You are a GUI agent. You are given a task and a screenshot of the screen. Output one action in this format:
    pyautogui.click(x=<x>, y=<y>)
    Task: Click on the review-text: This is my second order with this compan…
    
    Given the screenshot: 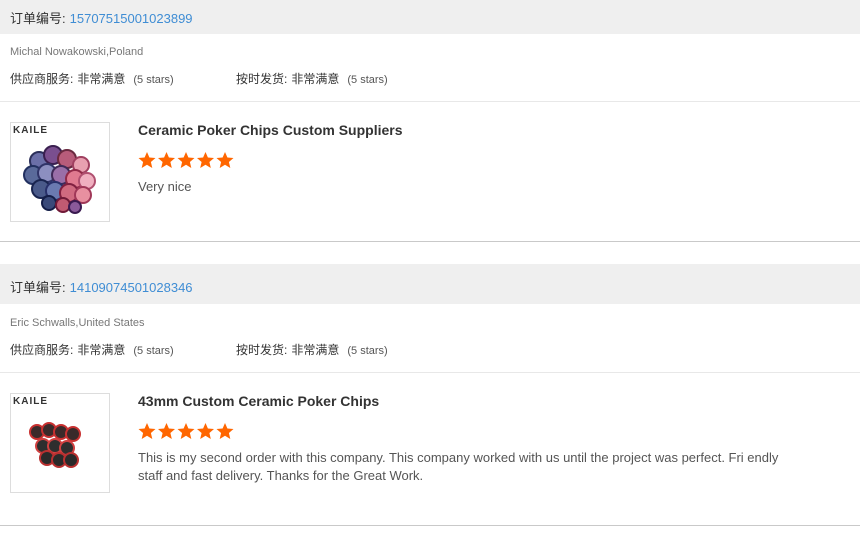 What is the action you would take?
    pyautogui.click(x=458, y=466)
    